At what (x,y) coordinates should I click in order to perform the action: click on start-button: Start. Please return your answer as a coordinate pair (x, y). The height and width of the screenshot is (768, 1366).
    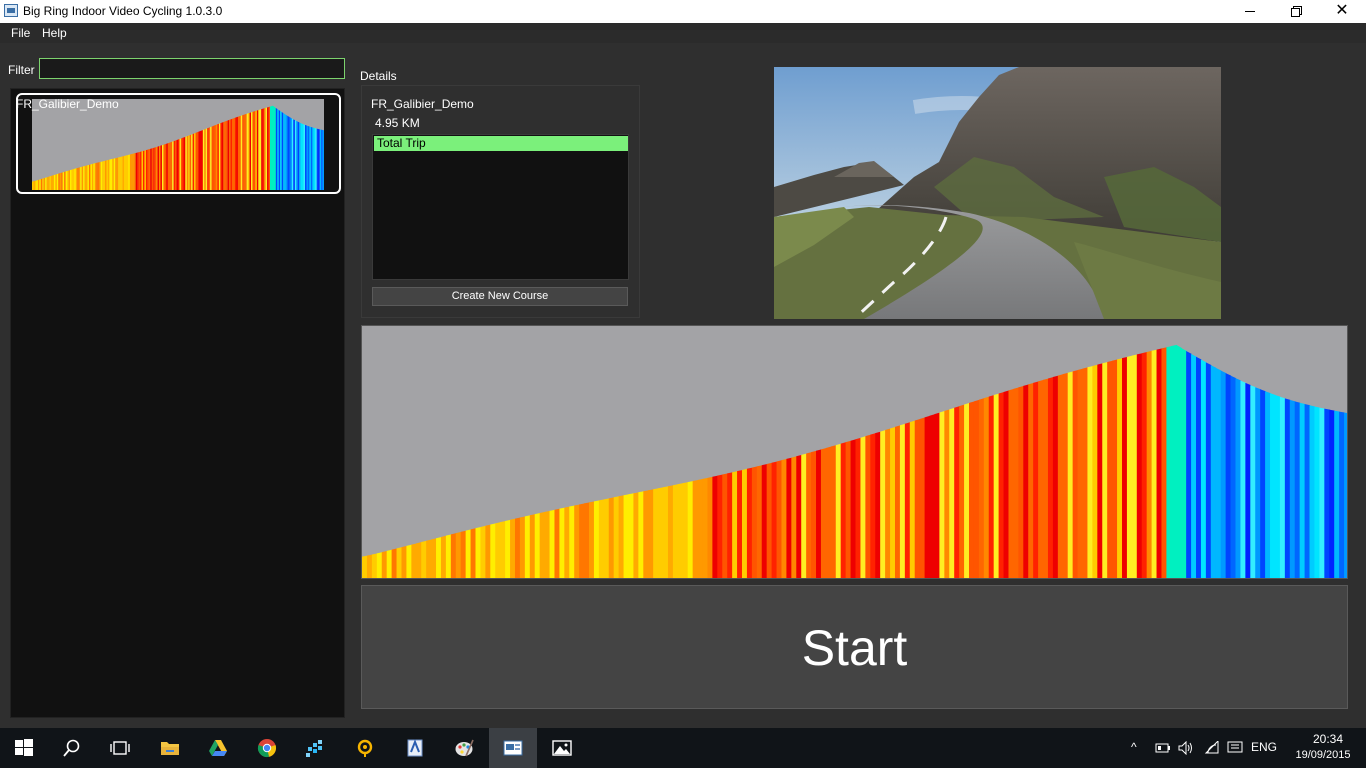
    Looking at the image, I should click on (854, 647).